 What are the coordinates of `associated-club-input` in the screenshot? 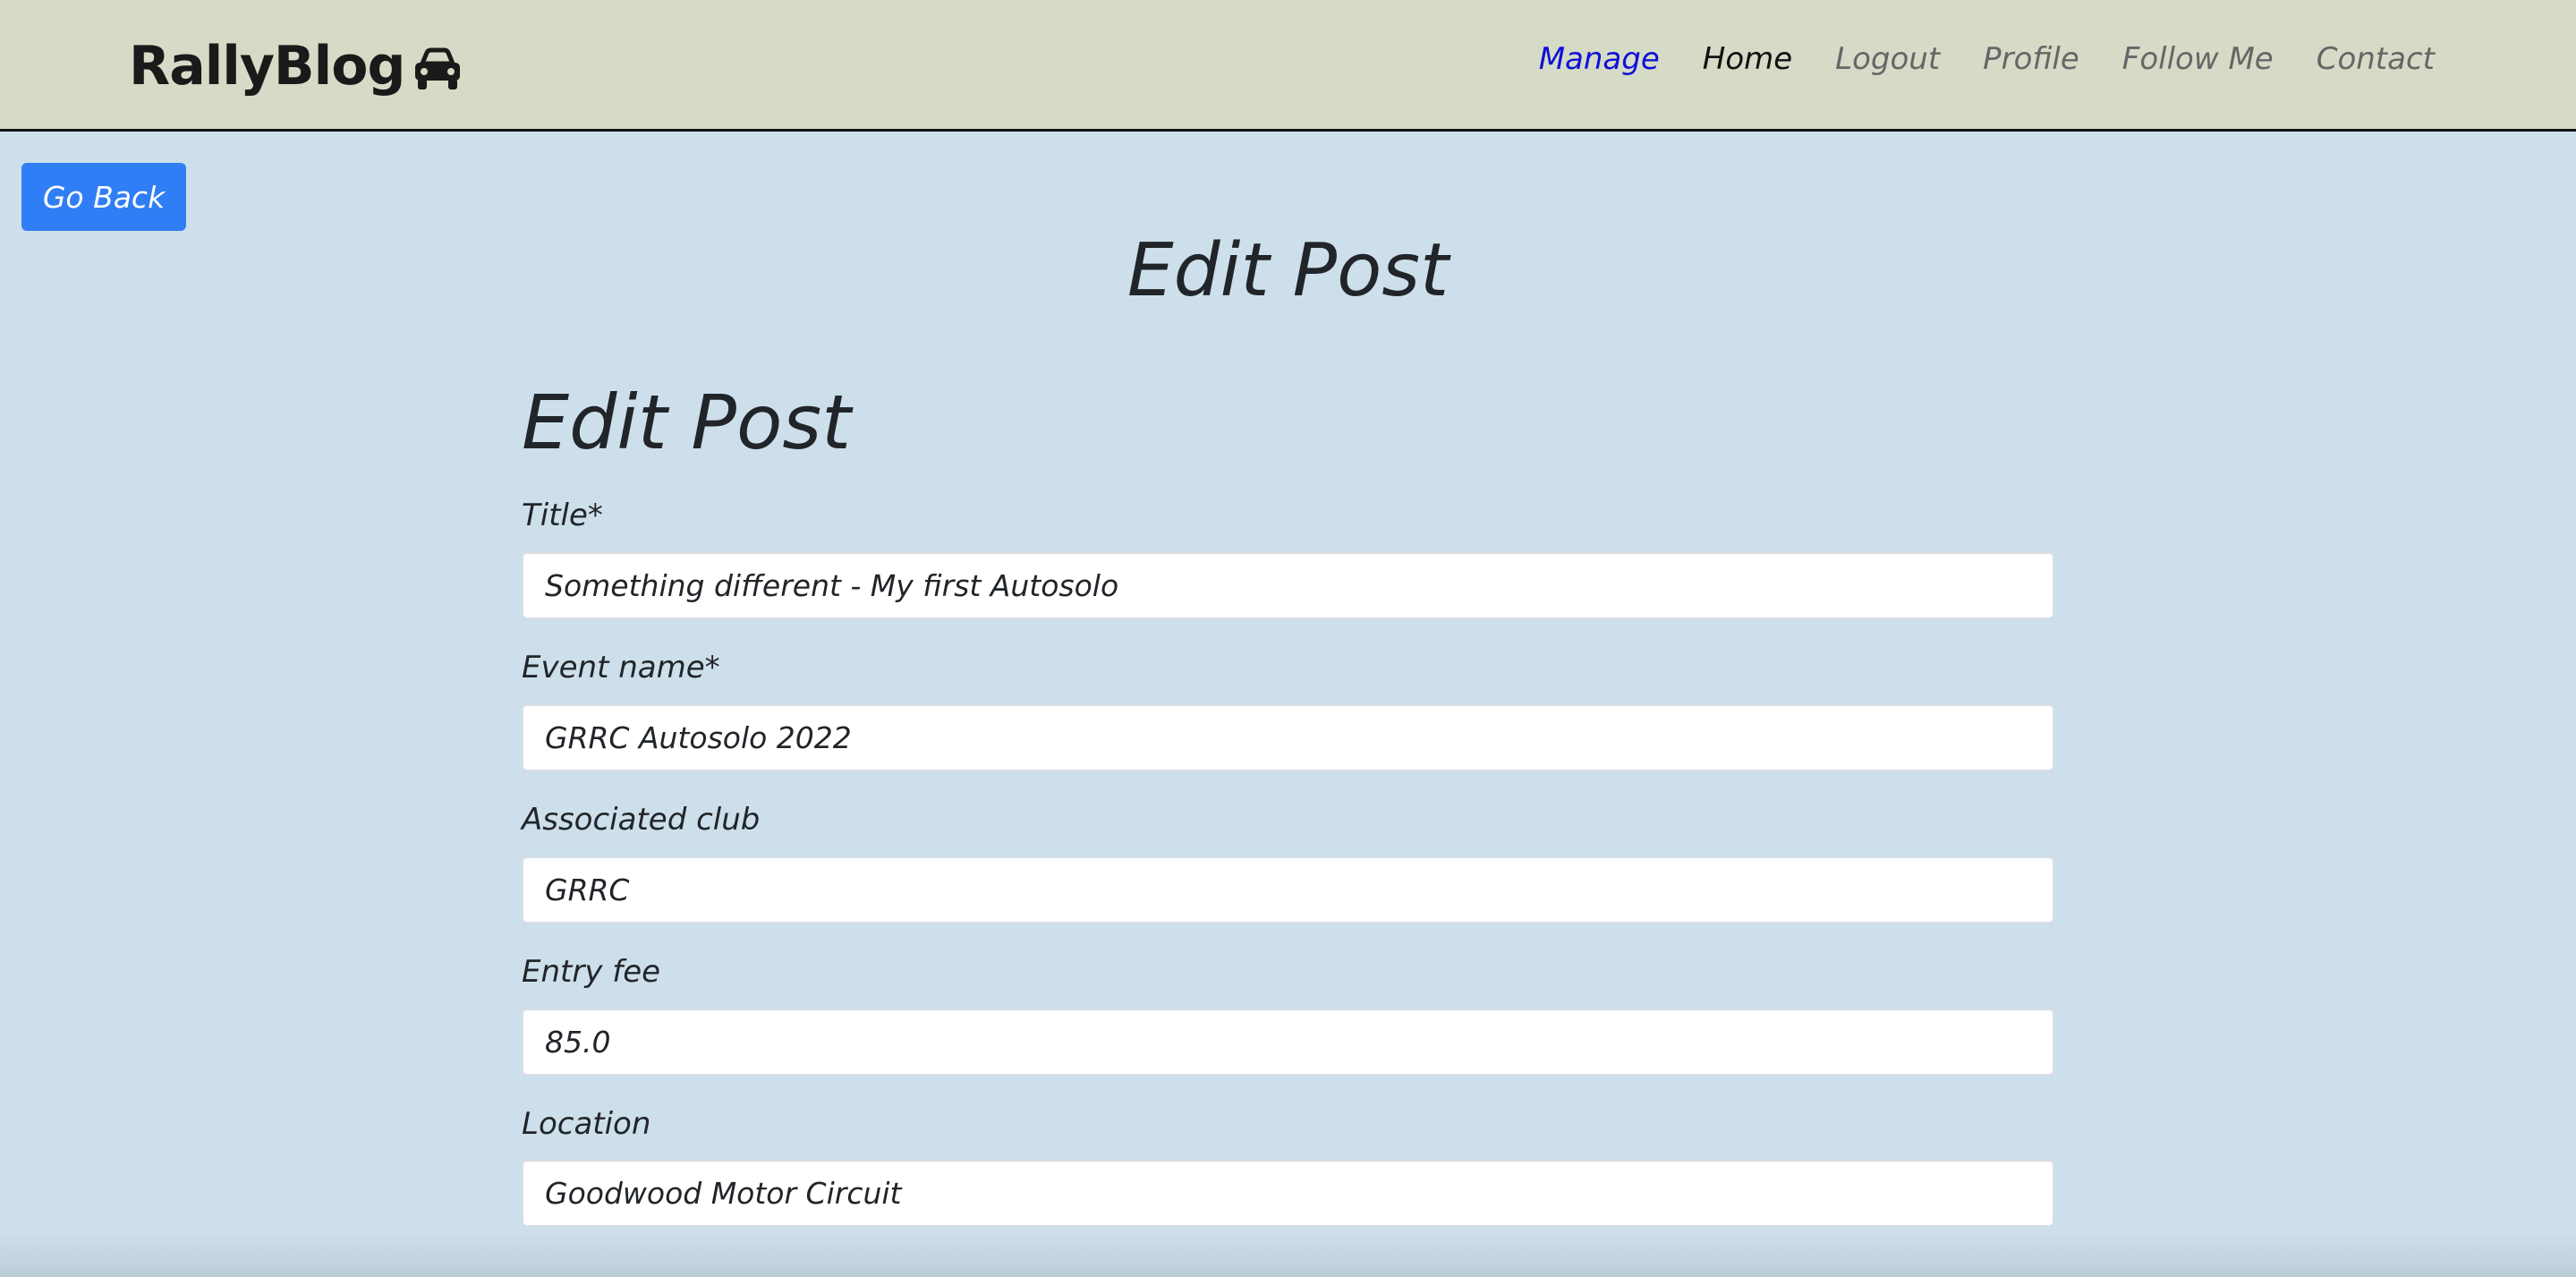 It's located at (1288, 890).